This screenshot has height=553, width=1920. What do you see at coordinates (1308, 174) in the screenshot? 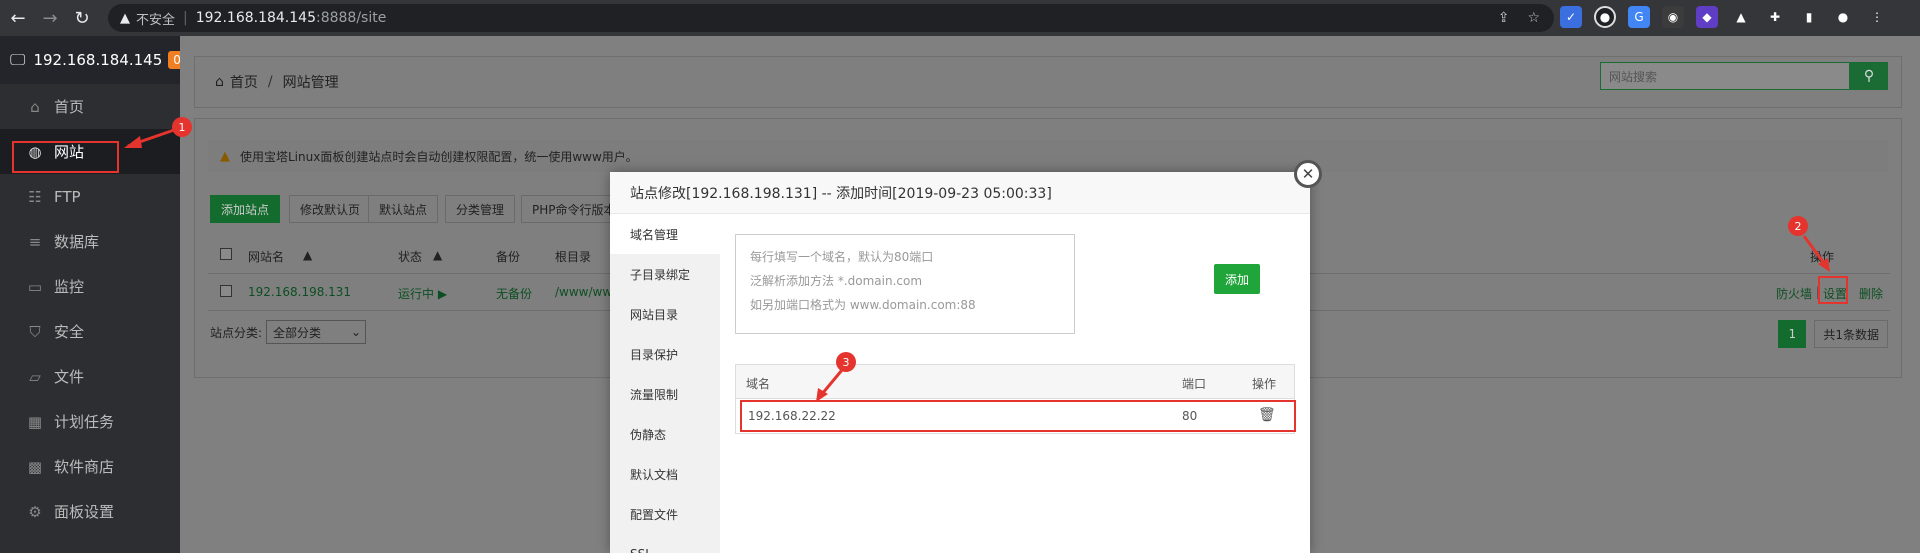
I see `close-icon: ✕` at bounding box center [1308, 174].